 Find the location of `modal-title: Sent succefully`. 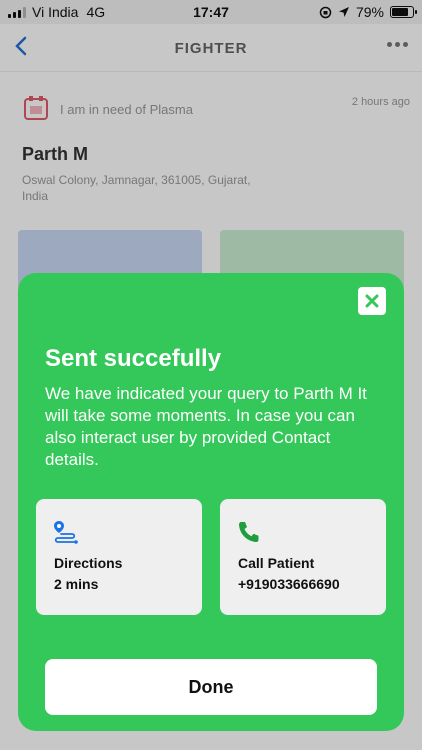

modal-title: Sent succefully is located at coordinates (133, 358).